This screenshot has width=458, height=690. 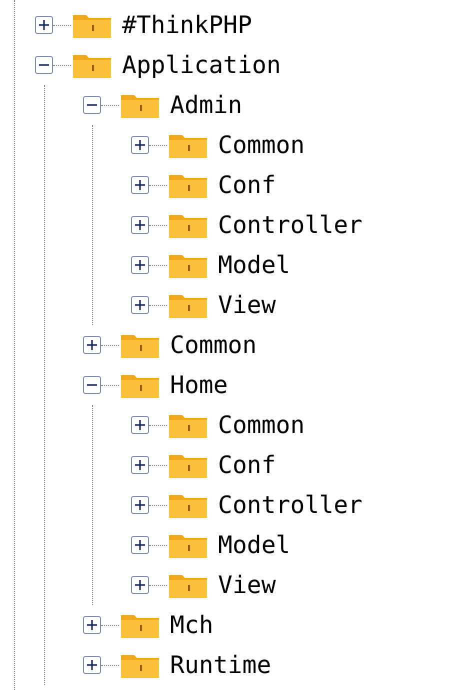 I want to click on folder-label: Mch, so click(x=192, y=625).